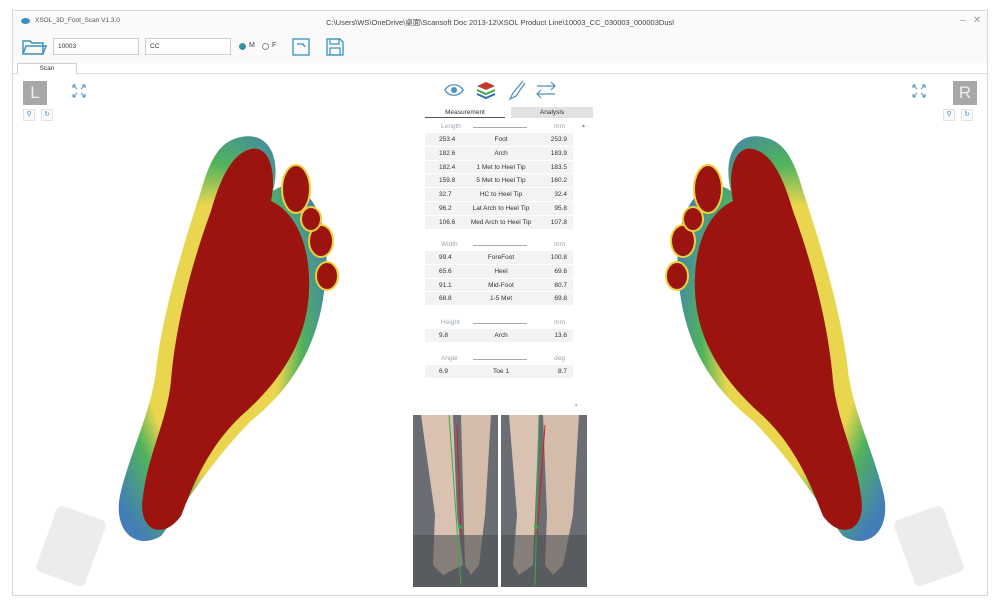 Image resolution: width=1000 pixels, height=608 pixels. Describe the element at coordinates (929, 546) in the screenshot. I see `right-insole-thumbnail` at that location.